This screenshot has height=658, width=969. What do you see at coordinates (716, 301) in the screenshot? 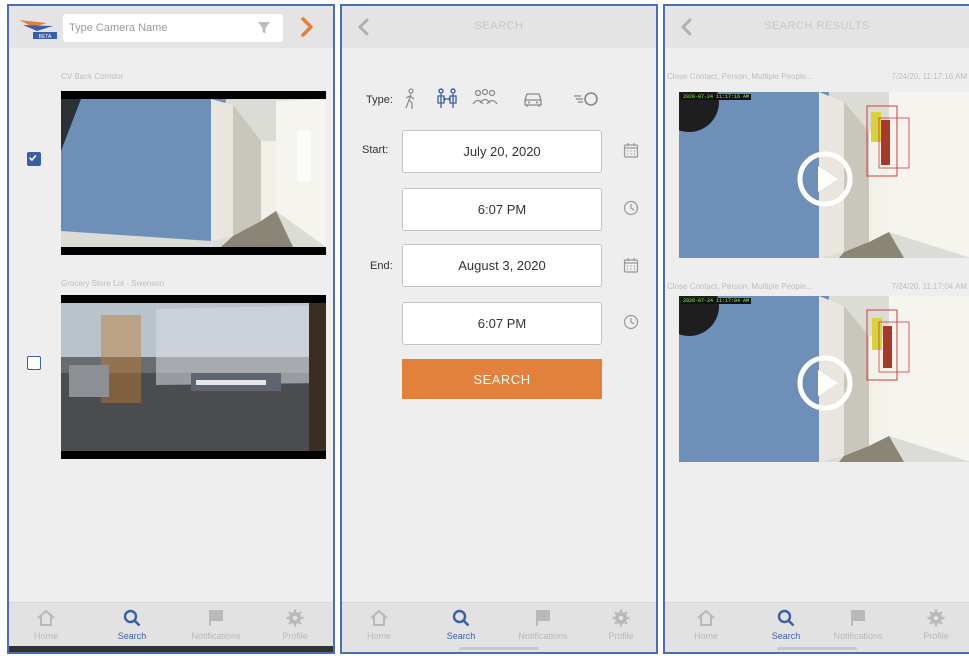
I see `video-overlay-timestamp: 2020-07-24 11:17:04 AM` at bounding box center [716, 301].